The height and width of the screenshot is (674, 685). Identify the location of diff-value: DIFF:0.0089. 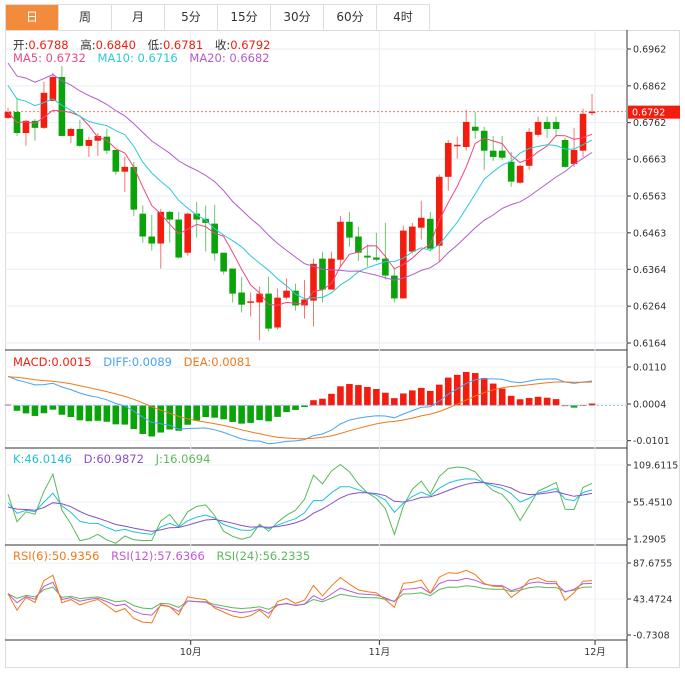
(137, 362).